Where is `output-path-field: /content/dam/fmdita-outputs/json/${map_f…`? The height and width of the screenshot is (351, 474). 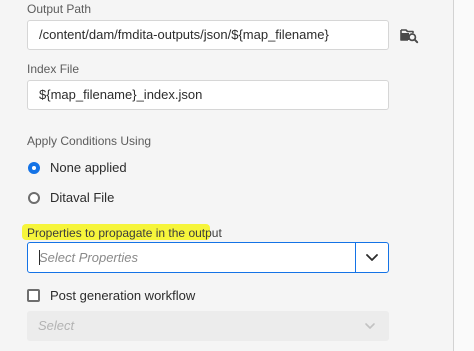 output-path-field: /content/dam/fmdita-outputs/json/${map_f… is located at coordinates (208, 35).